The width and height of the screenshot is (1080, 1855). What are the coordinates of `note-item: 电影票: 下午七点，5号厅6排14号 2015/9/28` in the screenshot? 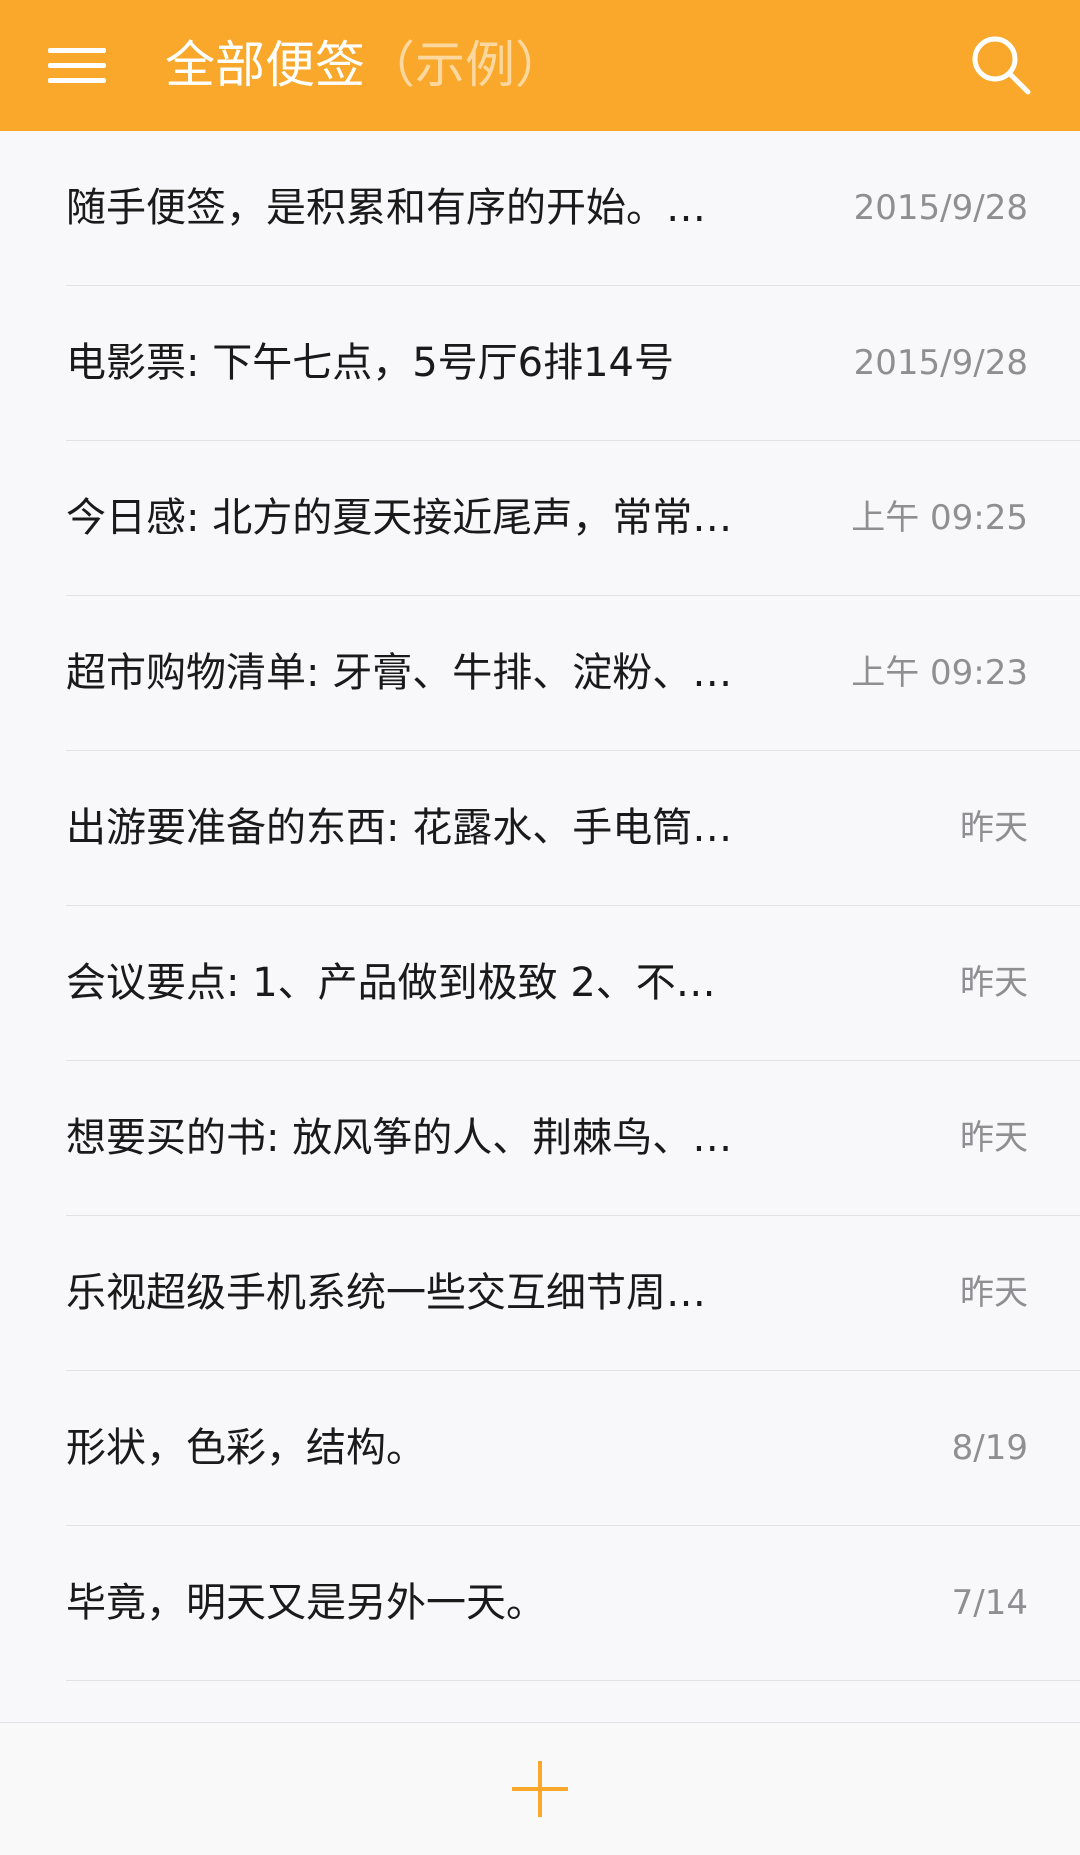 It's located at (573, 363).